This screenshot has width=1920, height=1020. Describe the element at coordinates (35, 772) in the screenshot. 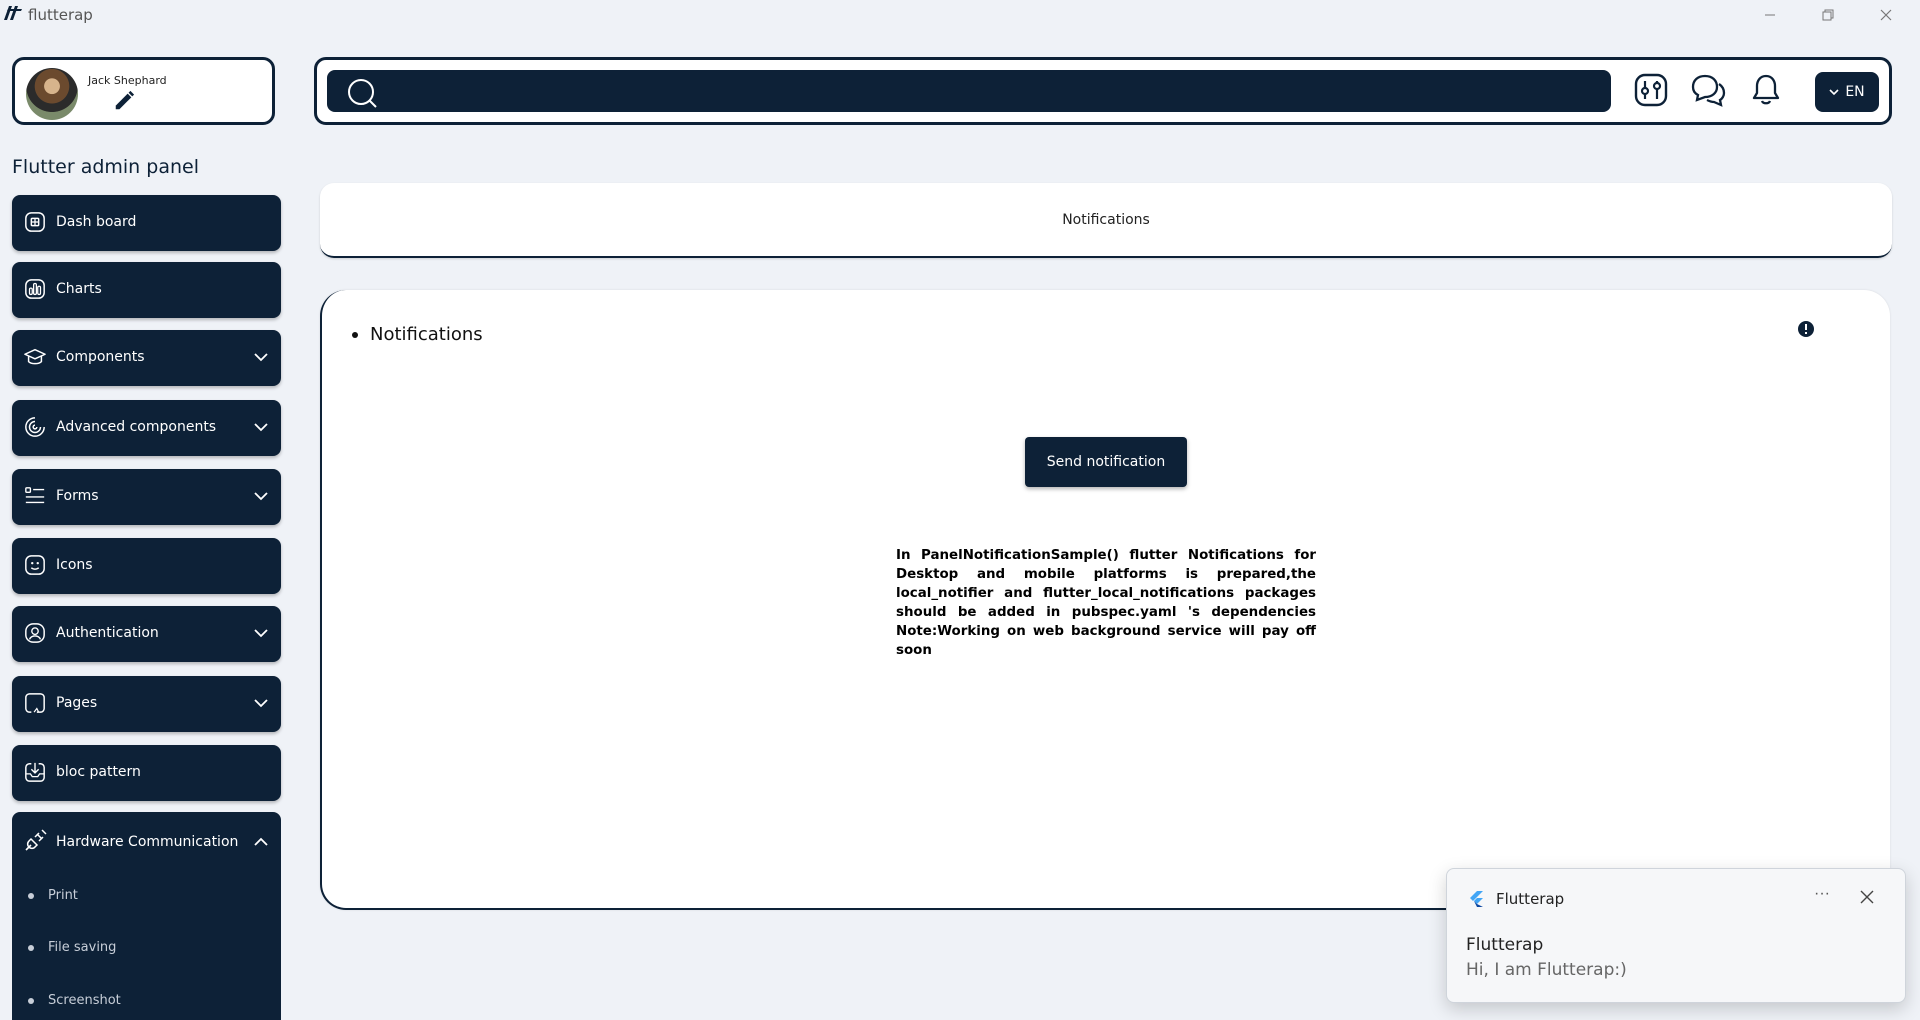

I see `inbox-download-icon` at that location.